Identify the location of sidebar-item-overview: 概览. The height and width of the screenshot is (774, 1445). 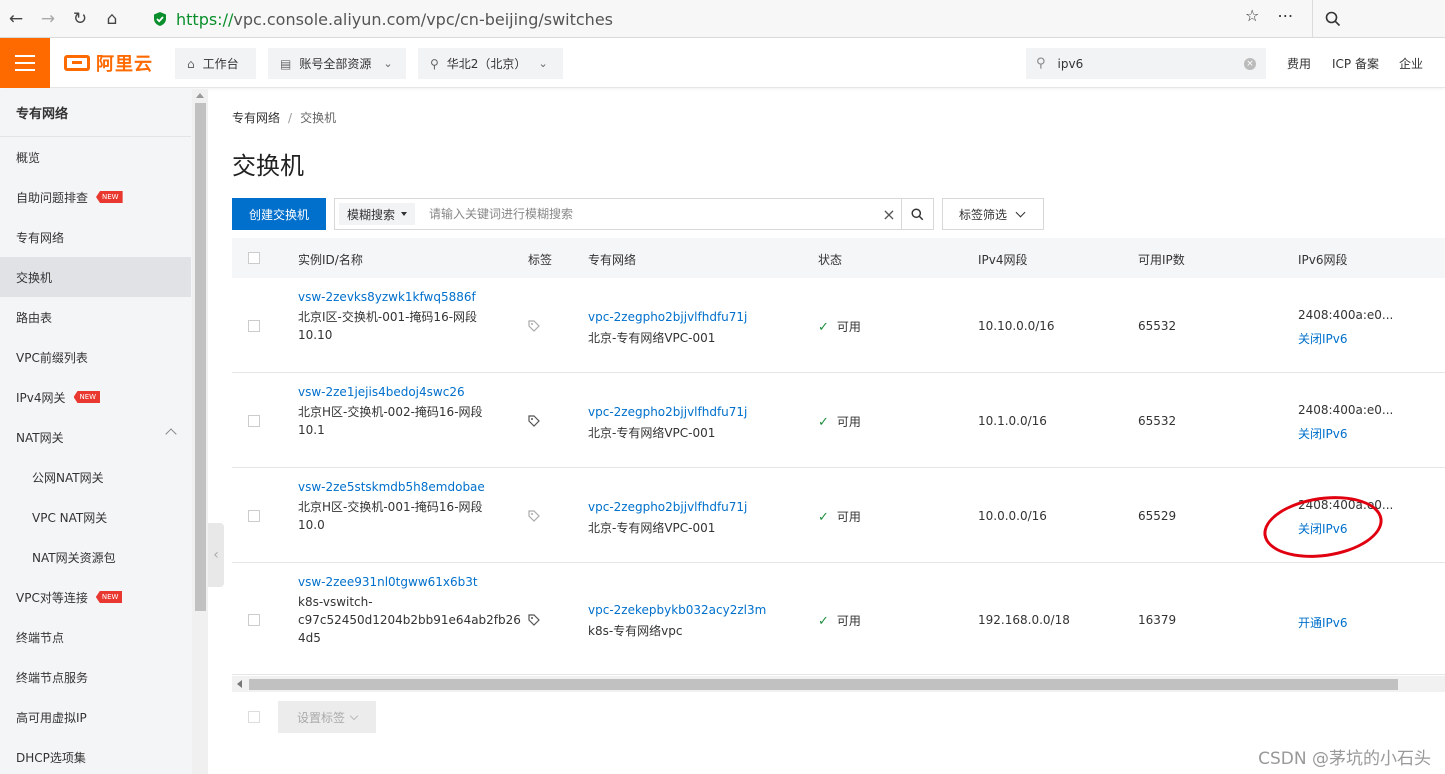
(95, 157).